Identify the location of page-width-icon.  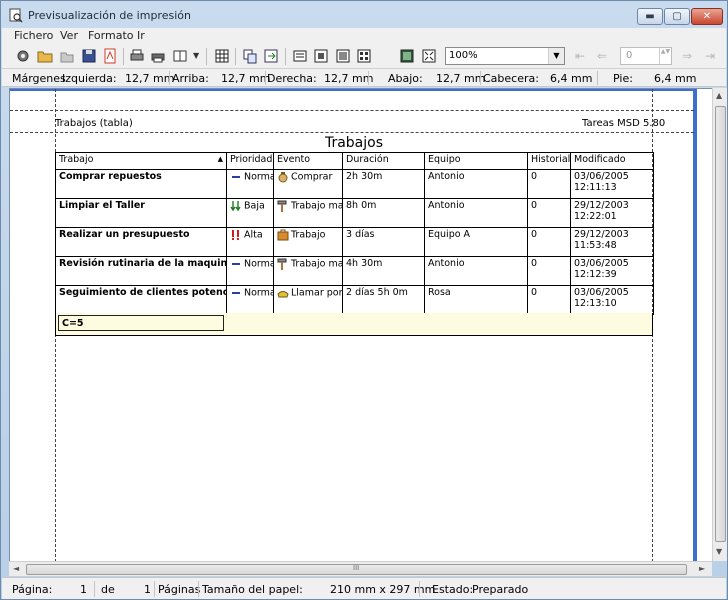
(300, 56).